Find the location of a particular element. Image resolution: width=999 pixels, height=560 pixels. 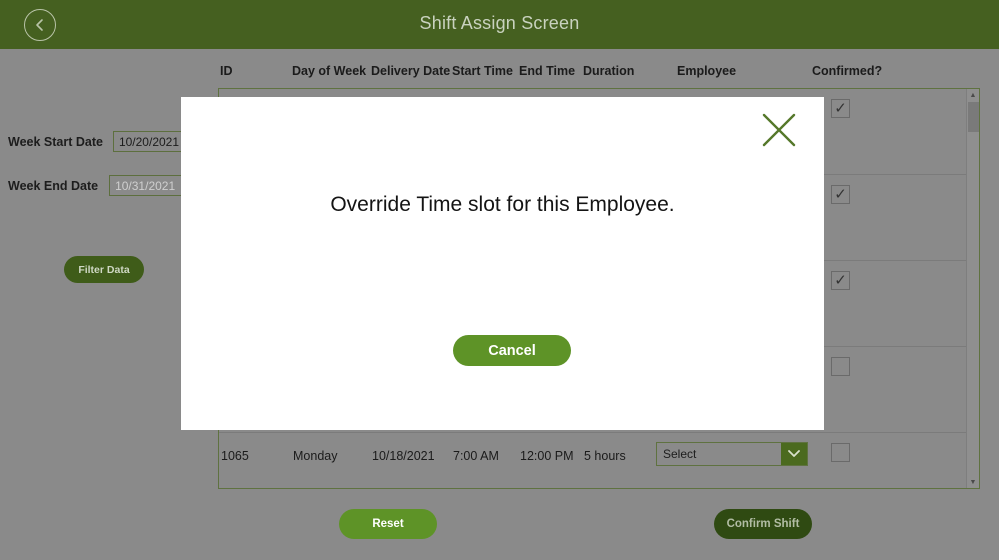

close-x-icon is located at coordinates (779, 130).